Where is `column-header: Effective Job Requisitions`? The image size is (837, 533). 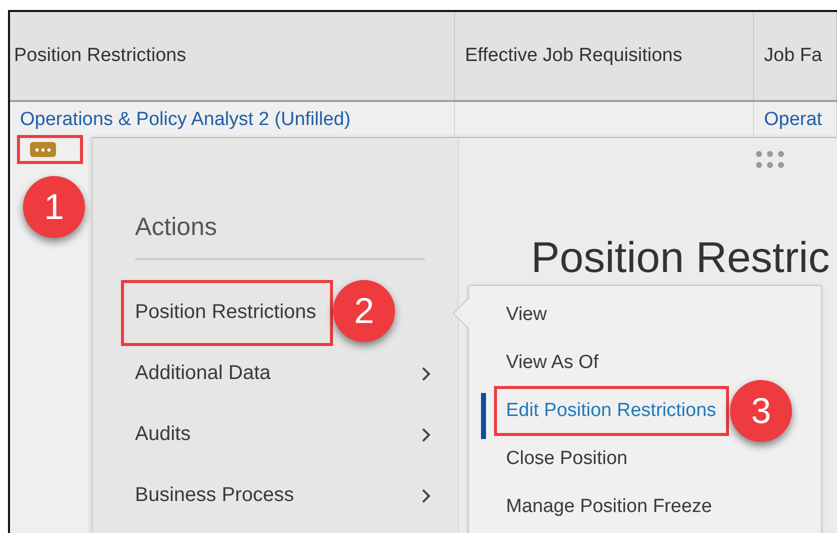 column-header: Effective Job Requisitions is located at coordinates (604, 56).